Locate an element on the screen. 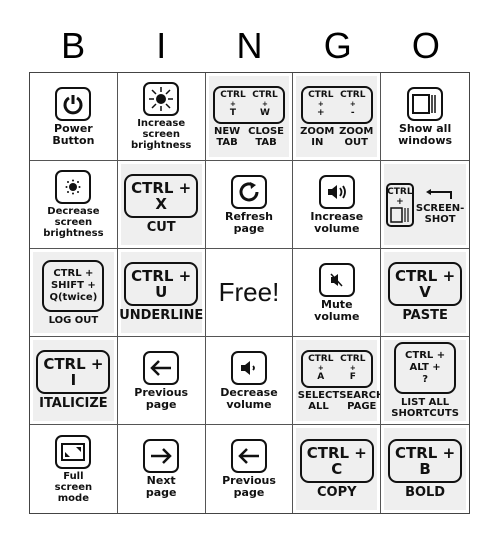  square-label: COPY is located at coordinates (337, 492).